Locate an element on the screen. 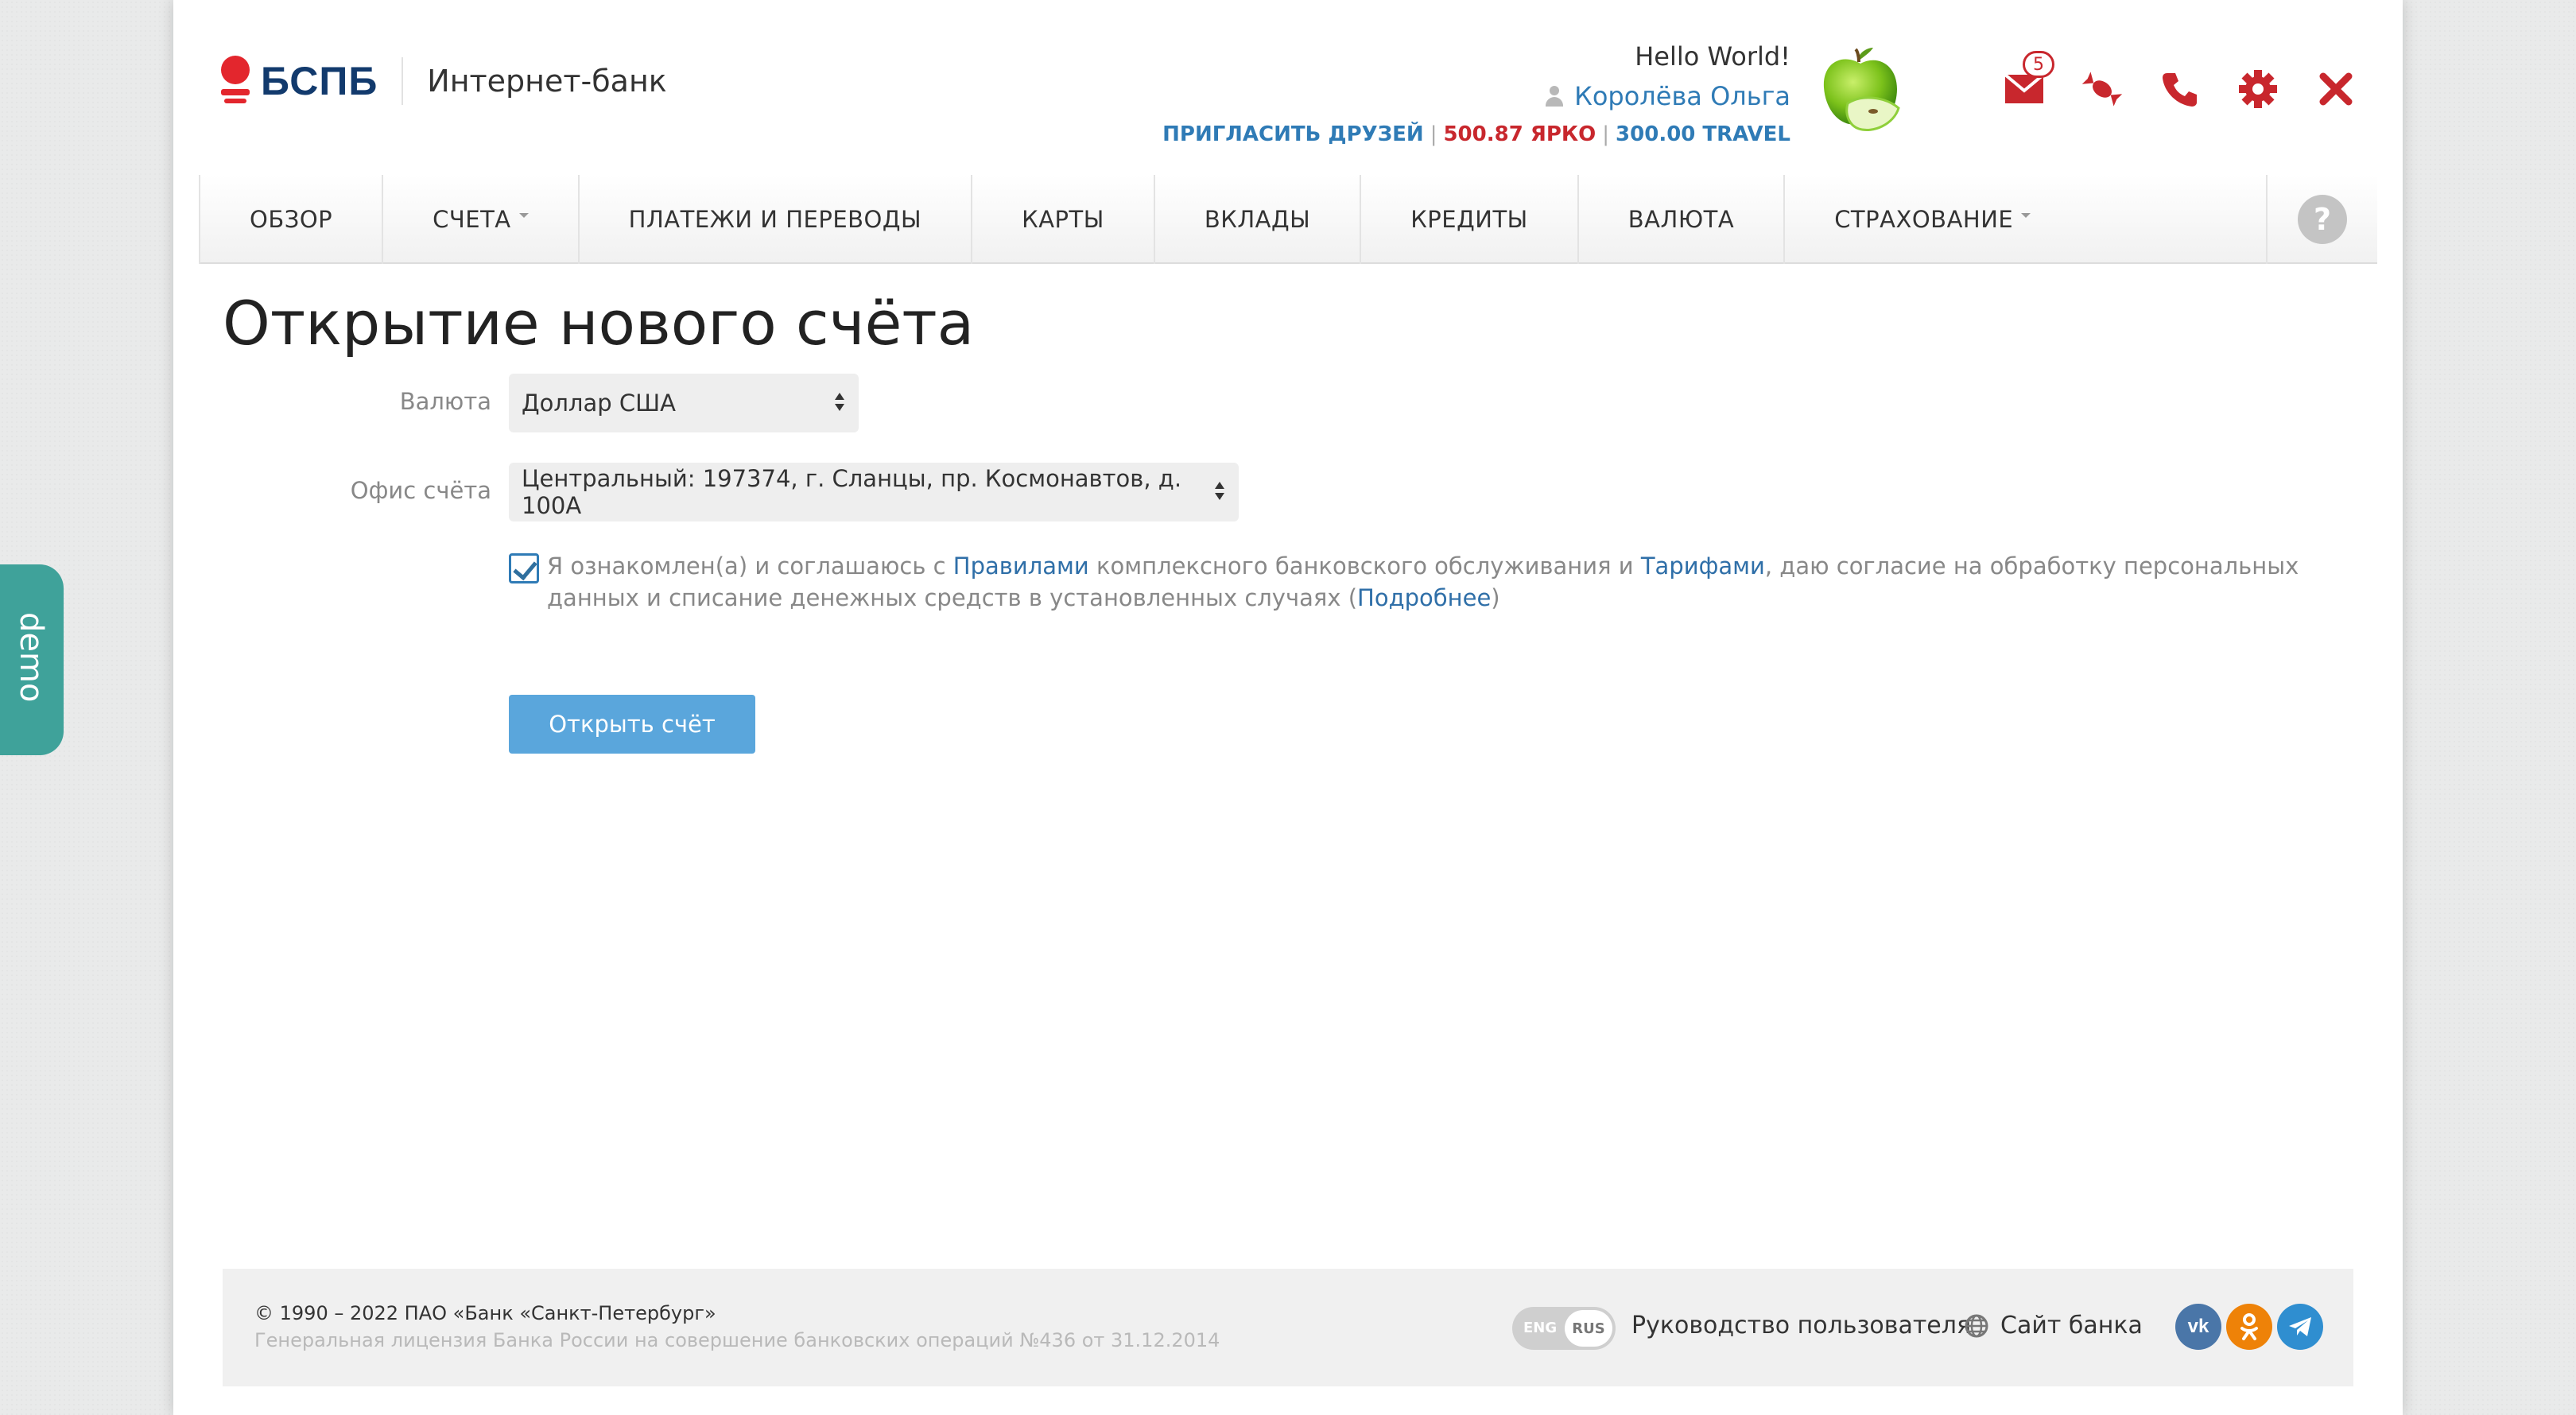 The image size is (2576, 1415). nav-item-credits: КРЕДИТЫ is located at coordinates (1468, 219).